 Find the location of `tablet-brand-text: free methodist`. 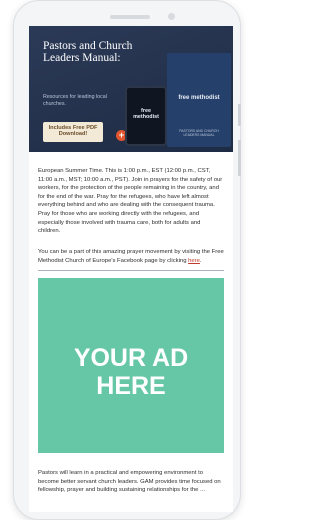

tablet-brand-text: free methodist is located at coordinates (146, 114).